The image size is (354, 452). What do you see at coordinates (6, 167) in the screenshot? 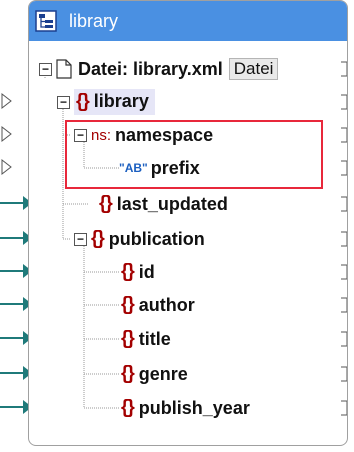
I see `input-connector-prefix` at bounding box center [6, 167].